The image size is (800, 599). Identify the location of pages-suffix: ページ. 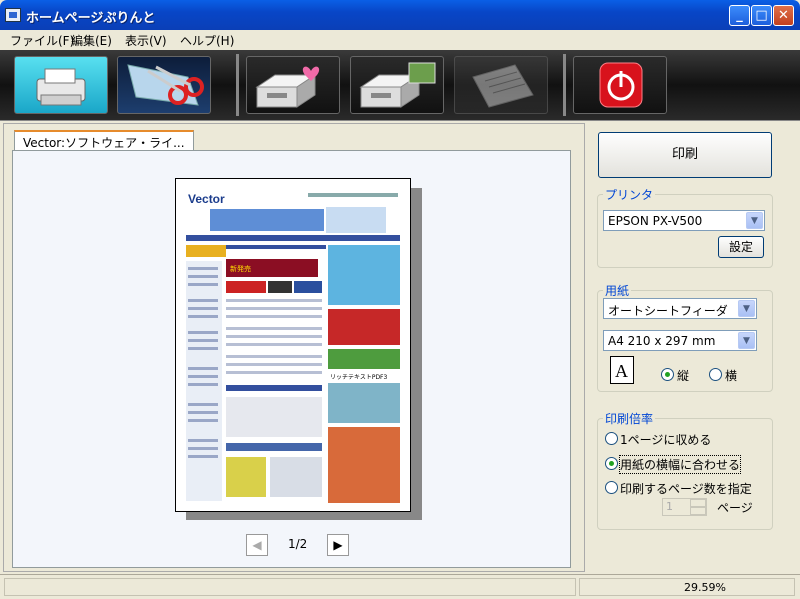
(735, 508).